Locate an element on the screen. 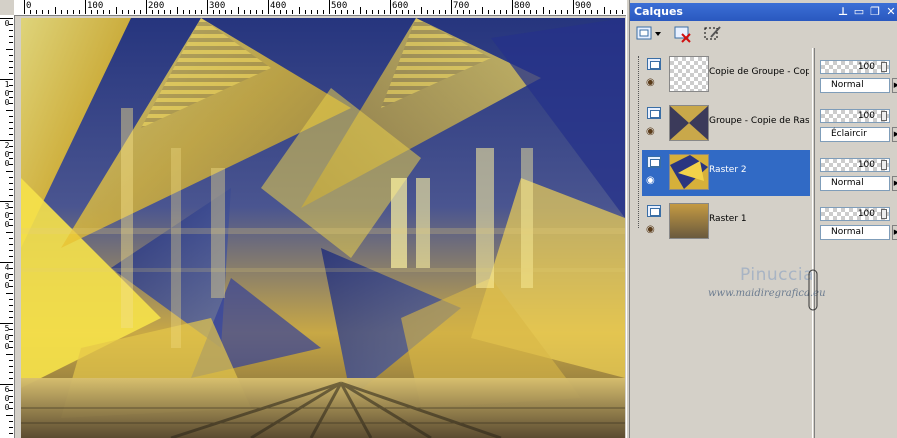  vertical-ruler: 0100200300400500600 is located at coordinates (7, 226).